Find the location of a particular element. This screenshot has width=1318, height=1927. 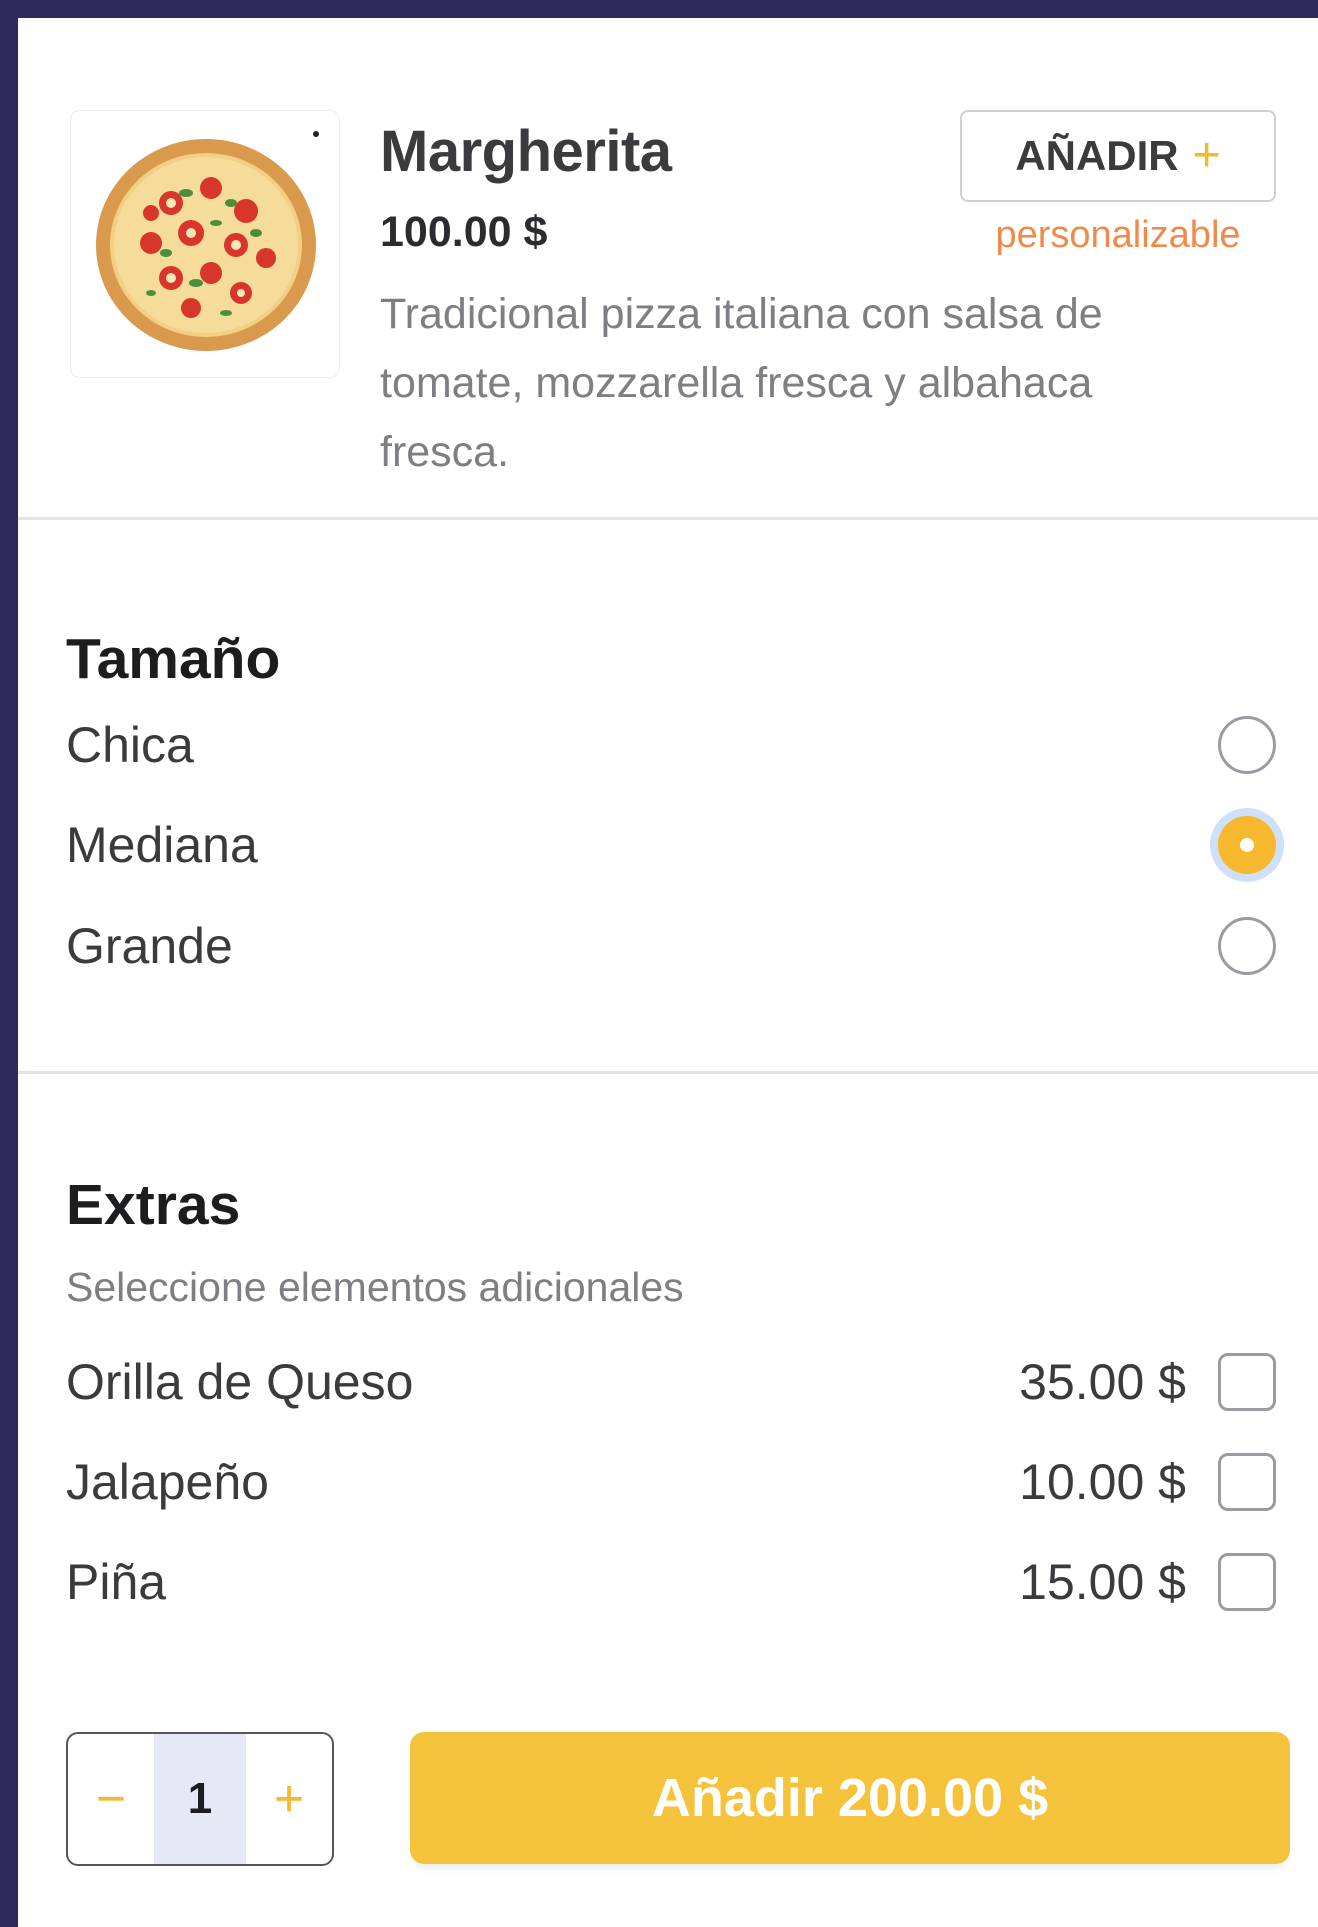

extra-item-controls: 35.00 $ is located at coordinates (1147, 1382).